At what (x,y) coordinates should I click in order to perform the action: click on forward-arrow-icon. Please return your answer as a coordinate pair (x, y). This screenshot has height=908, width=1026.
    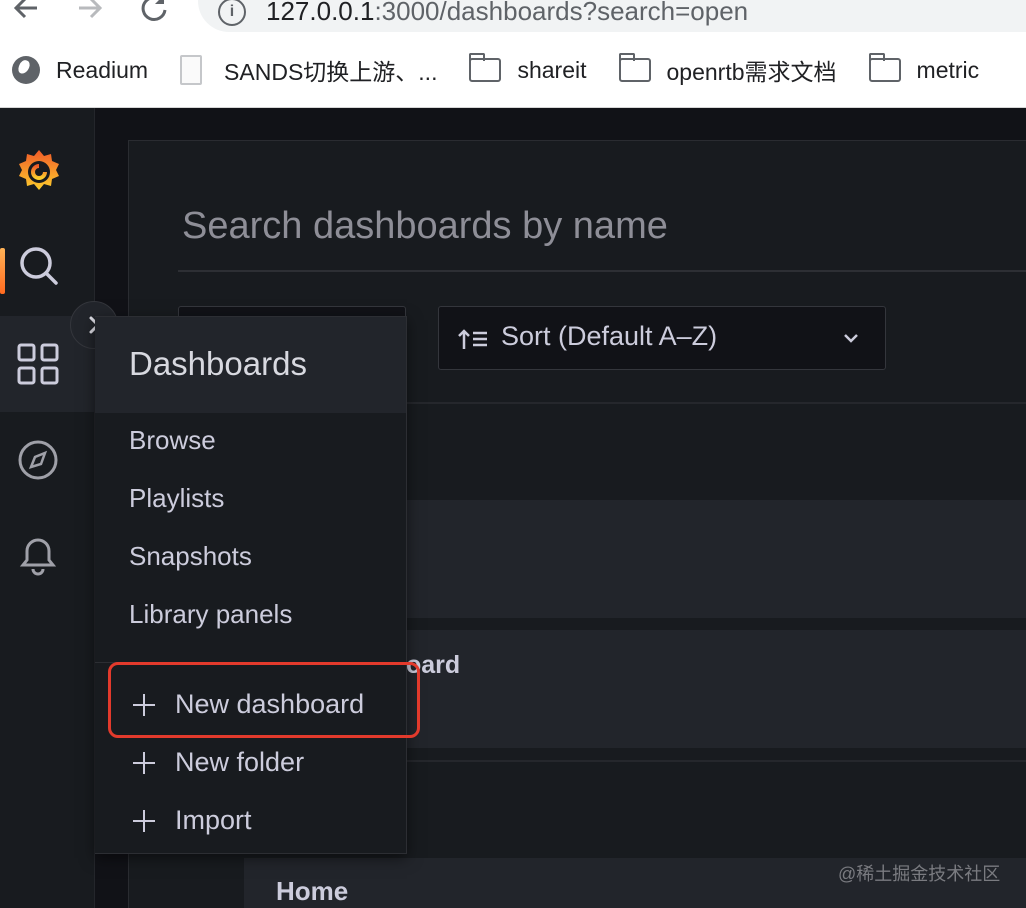
    Looking at the image, I should click on (90, 14).